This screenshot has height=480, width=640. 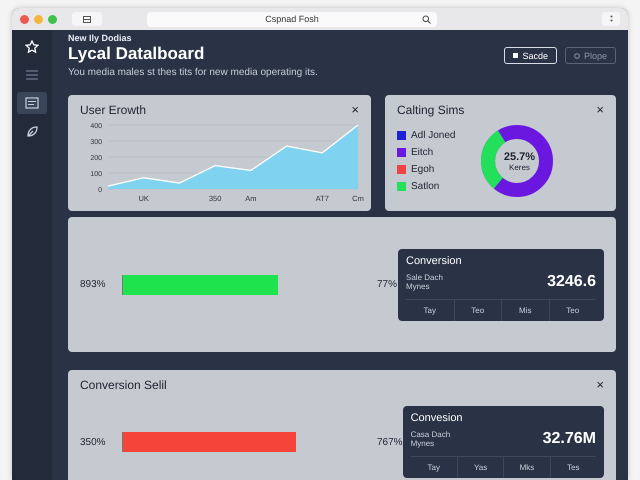 I want to click on card-title: Calting Sims, so click(x=430, y=110).